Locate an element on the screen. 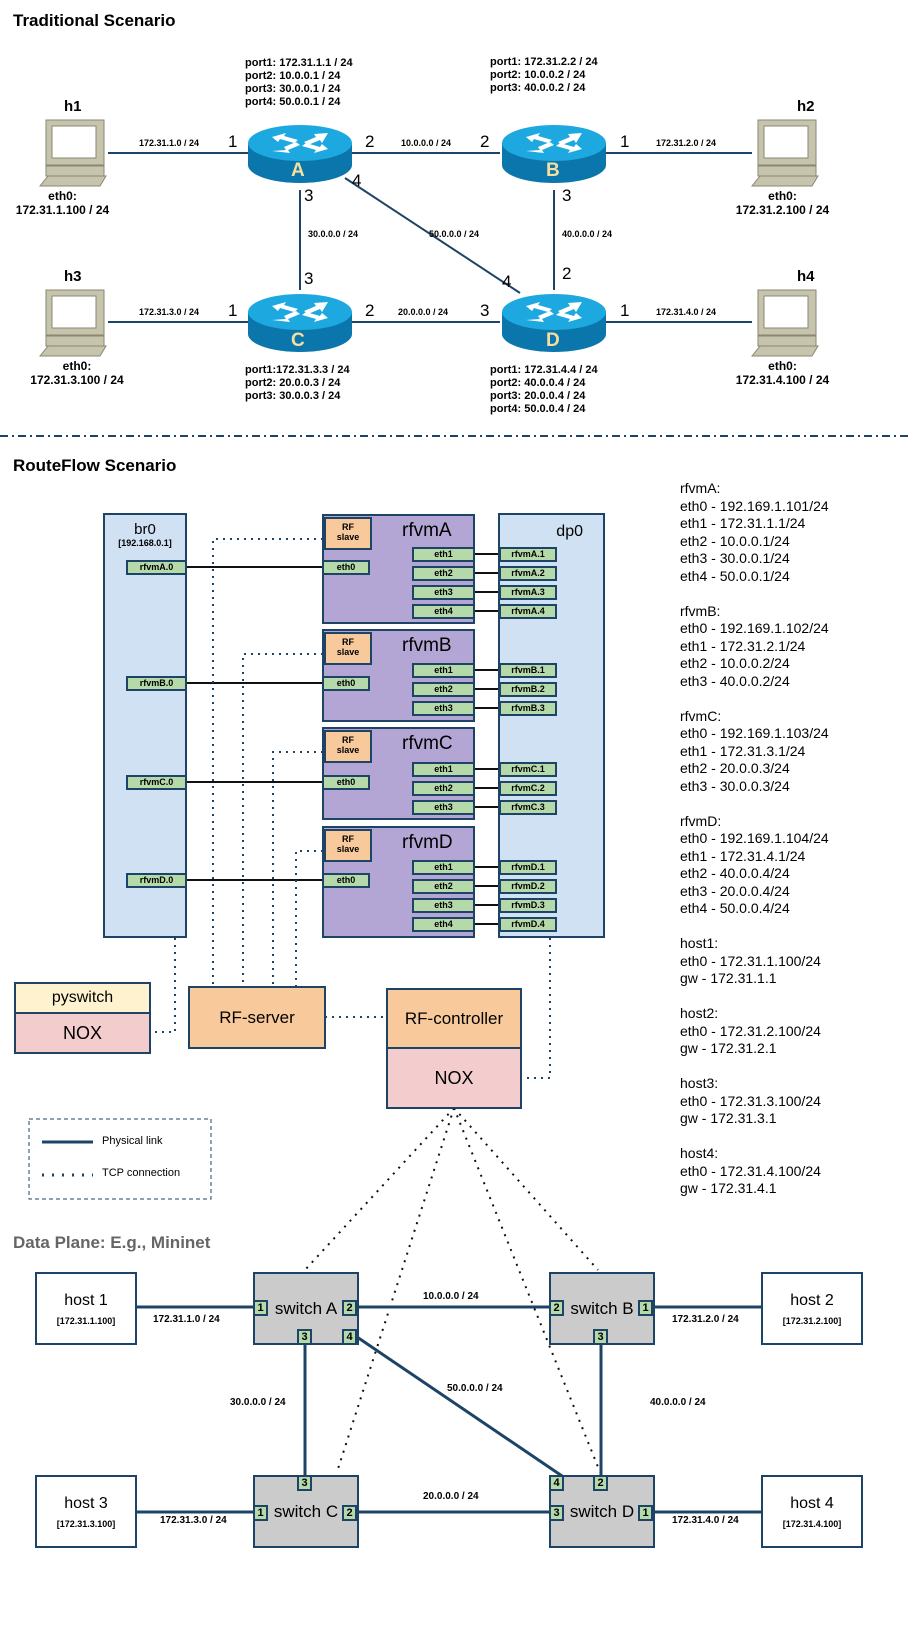 This screenshot has width=909, height=1626. rfvmD-eth2: eth2 is located at coordinates (443, 886).